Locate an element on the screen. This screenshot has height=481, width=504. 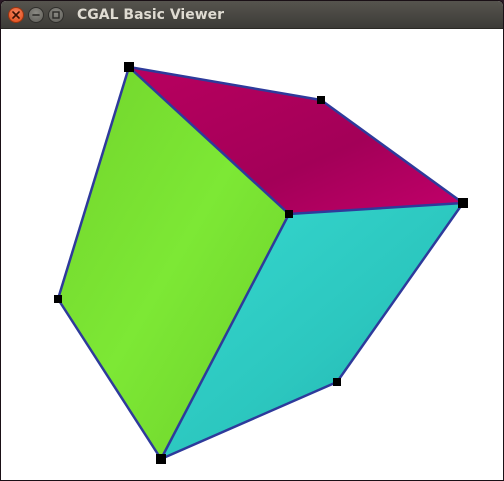
title-bar: CGAL Basic Viewer is located at coordinates (252, 15).